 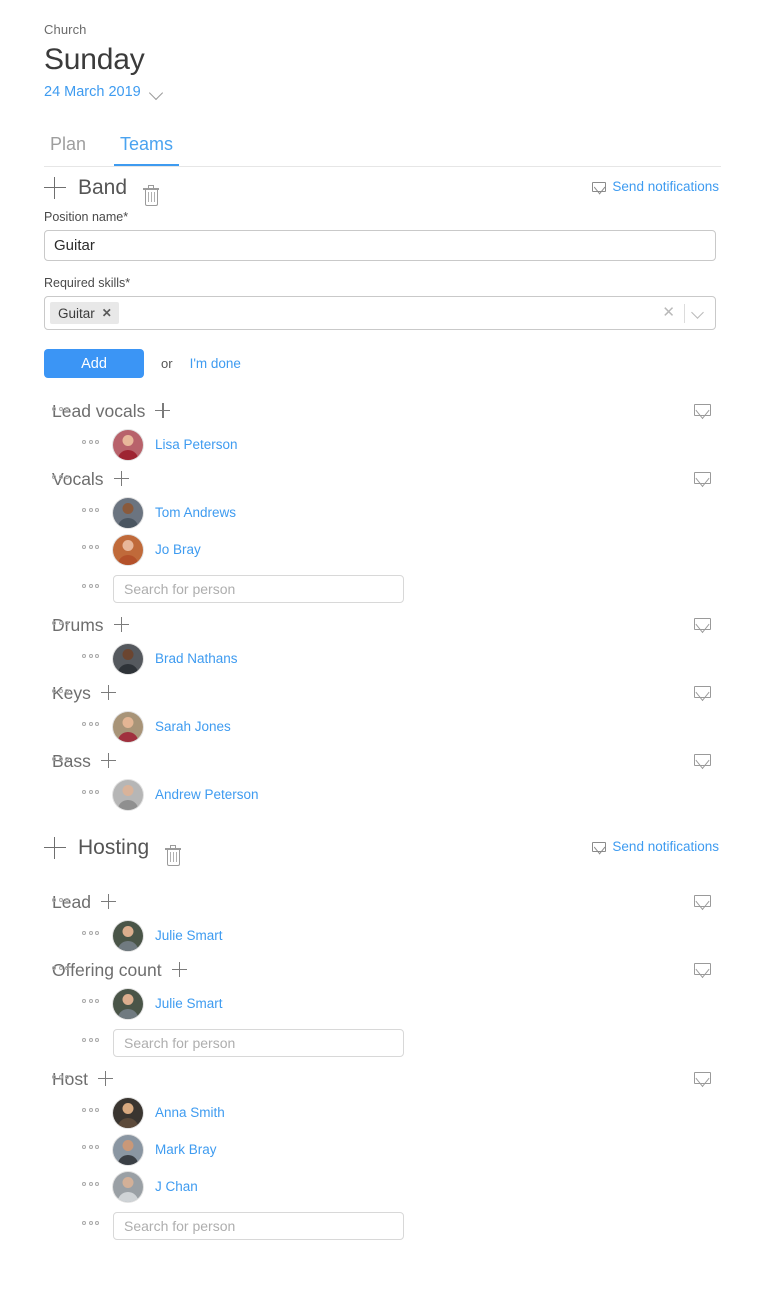 I want to click on person-row: Julie Smart, so click(x=381, y=935).